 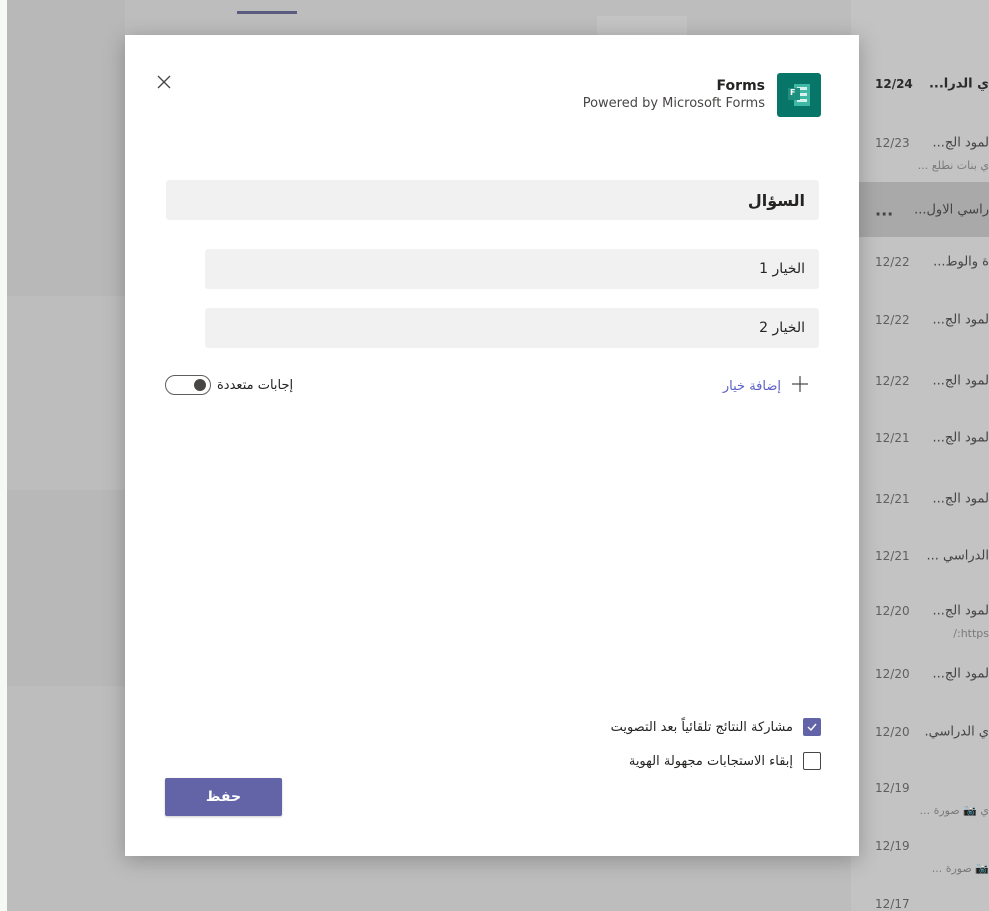 What do you see at coordinates (267, 12) in the screenshot?
I see `background-active-tab` at bounding box center [267, 12].